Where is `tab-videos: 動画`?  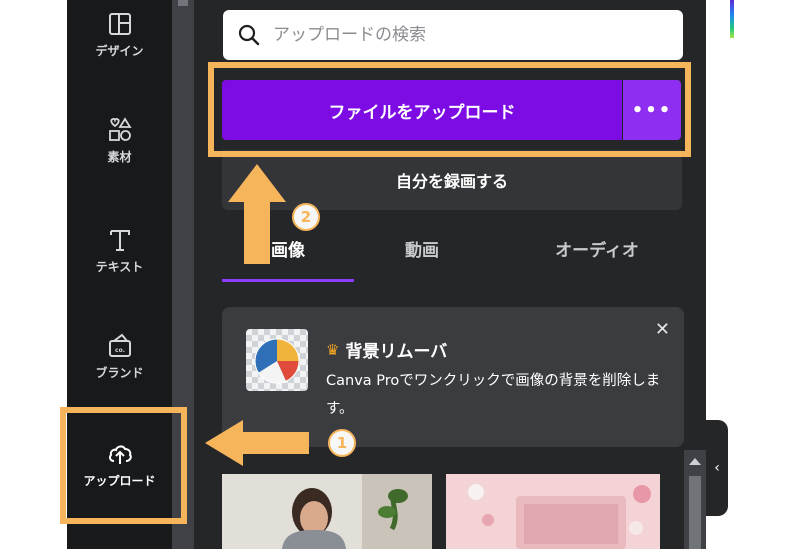
tab-videos: 動画 is located at coordinates (422, 256).